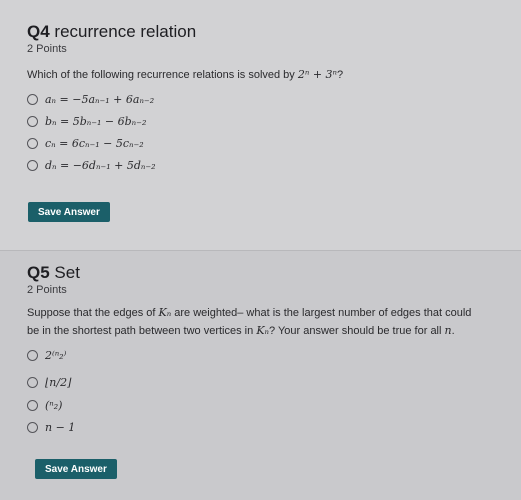  I want to click on question-title: Q5 Set, so click(53, 272).